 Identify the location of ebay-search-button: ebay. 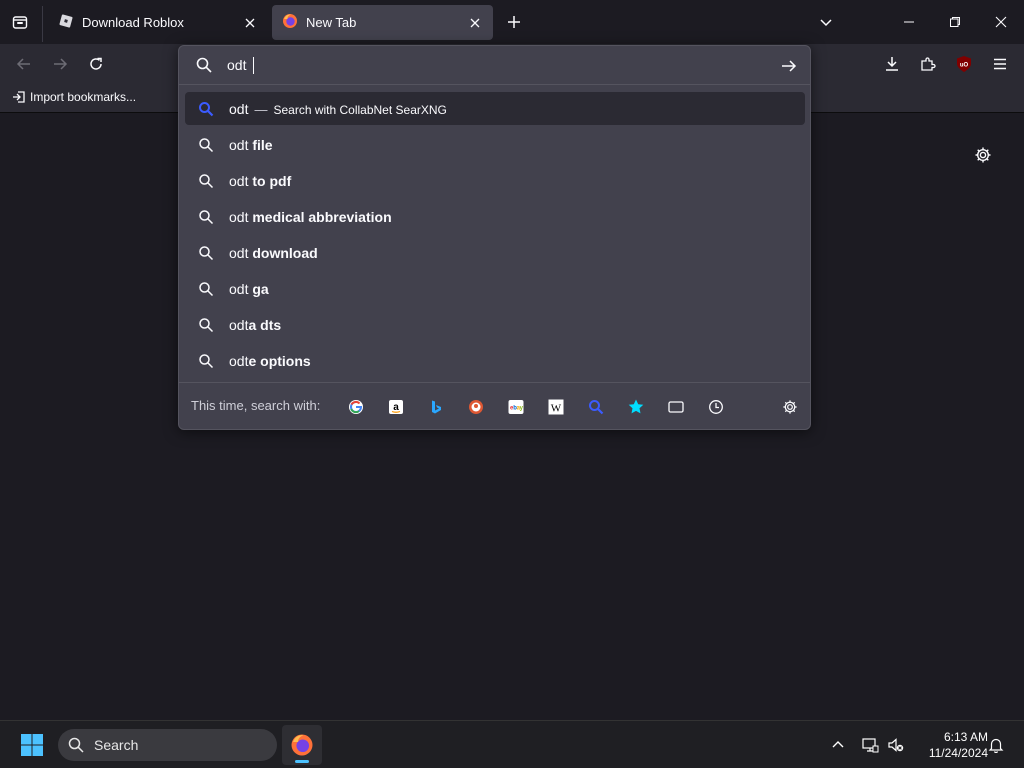
(516, 407).